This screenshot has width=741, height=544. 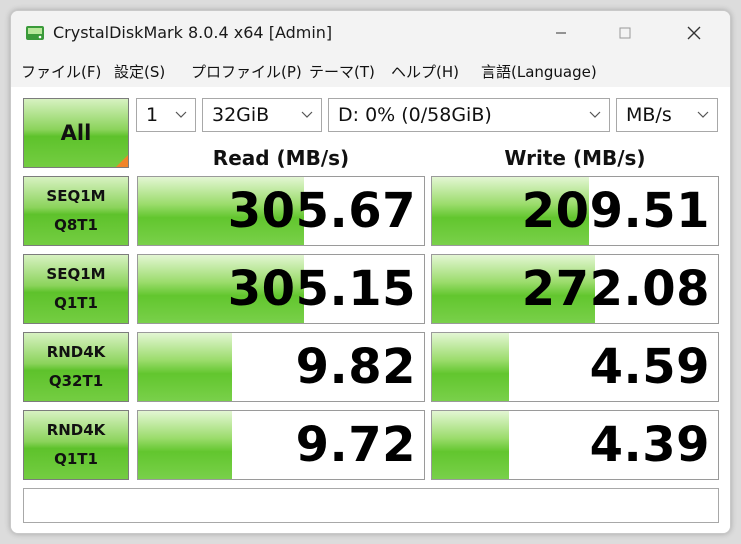 What do you see at coordinates (76, 225) in the screenshot?
I see `test-name-line2: Q8T1` at bounding box center [76, 225].